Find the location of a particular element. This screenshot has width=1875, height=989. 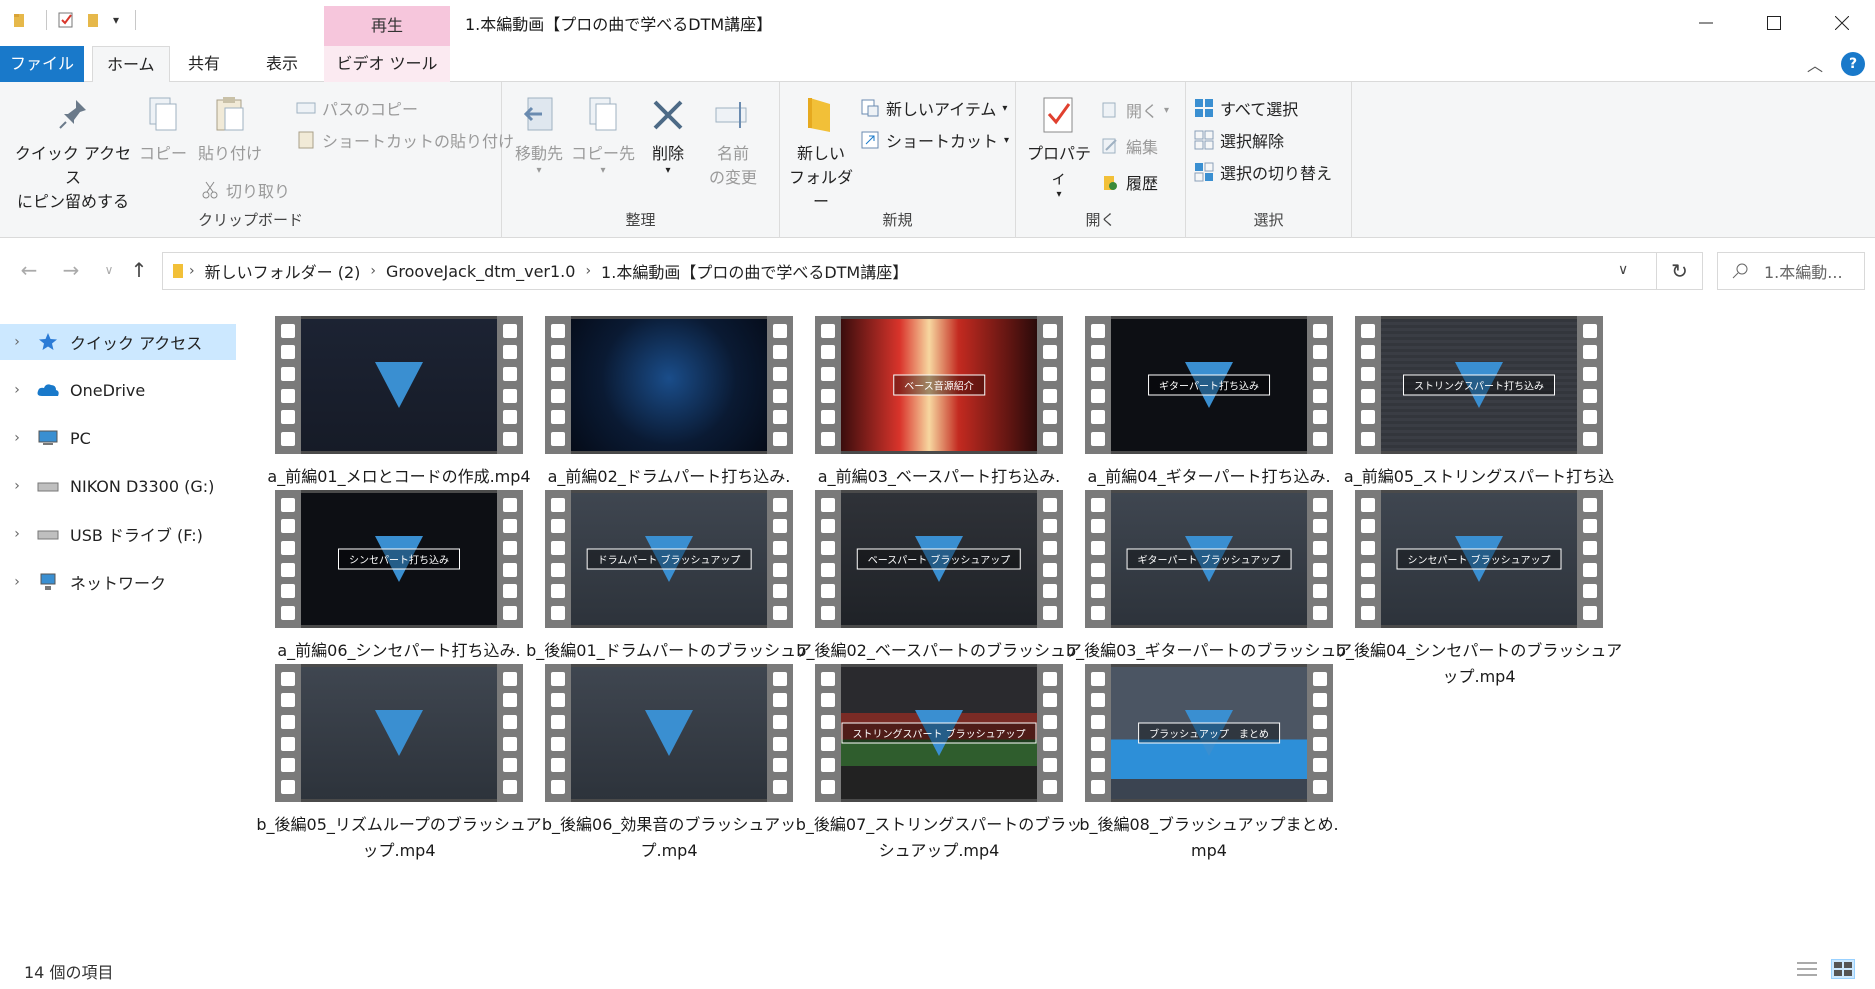

organize-group-label: 整理 is located at coordinates (640, 220).